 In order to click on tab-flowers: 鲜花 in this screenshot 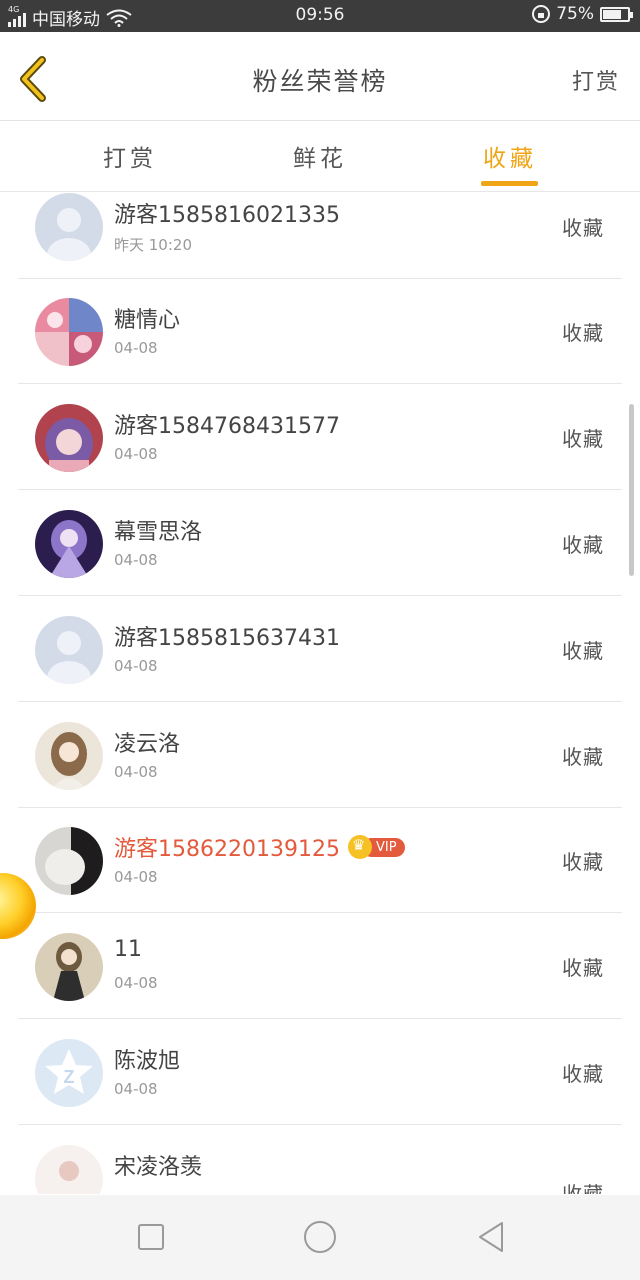, I will do `click(320, 156)`.